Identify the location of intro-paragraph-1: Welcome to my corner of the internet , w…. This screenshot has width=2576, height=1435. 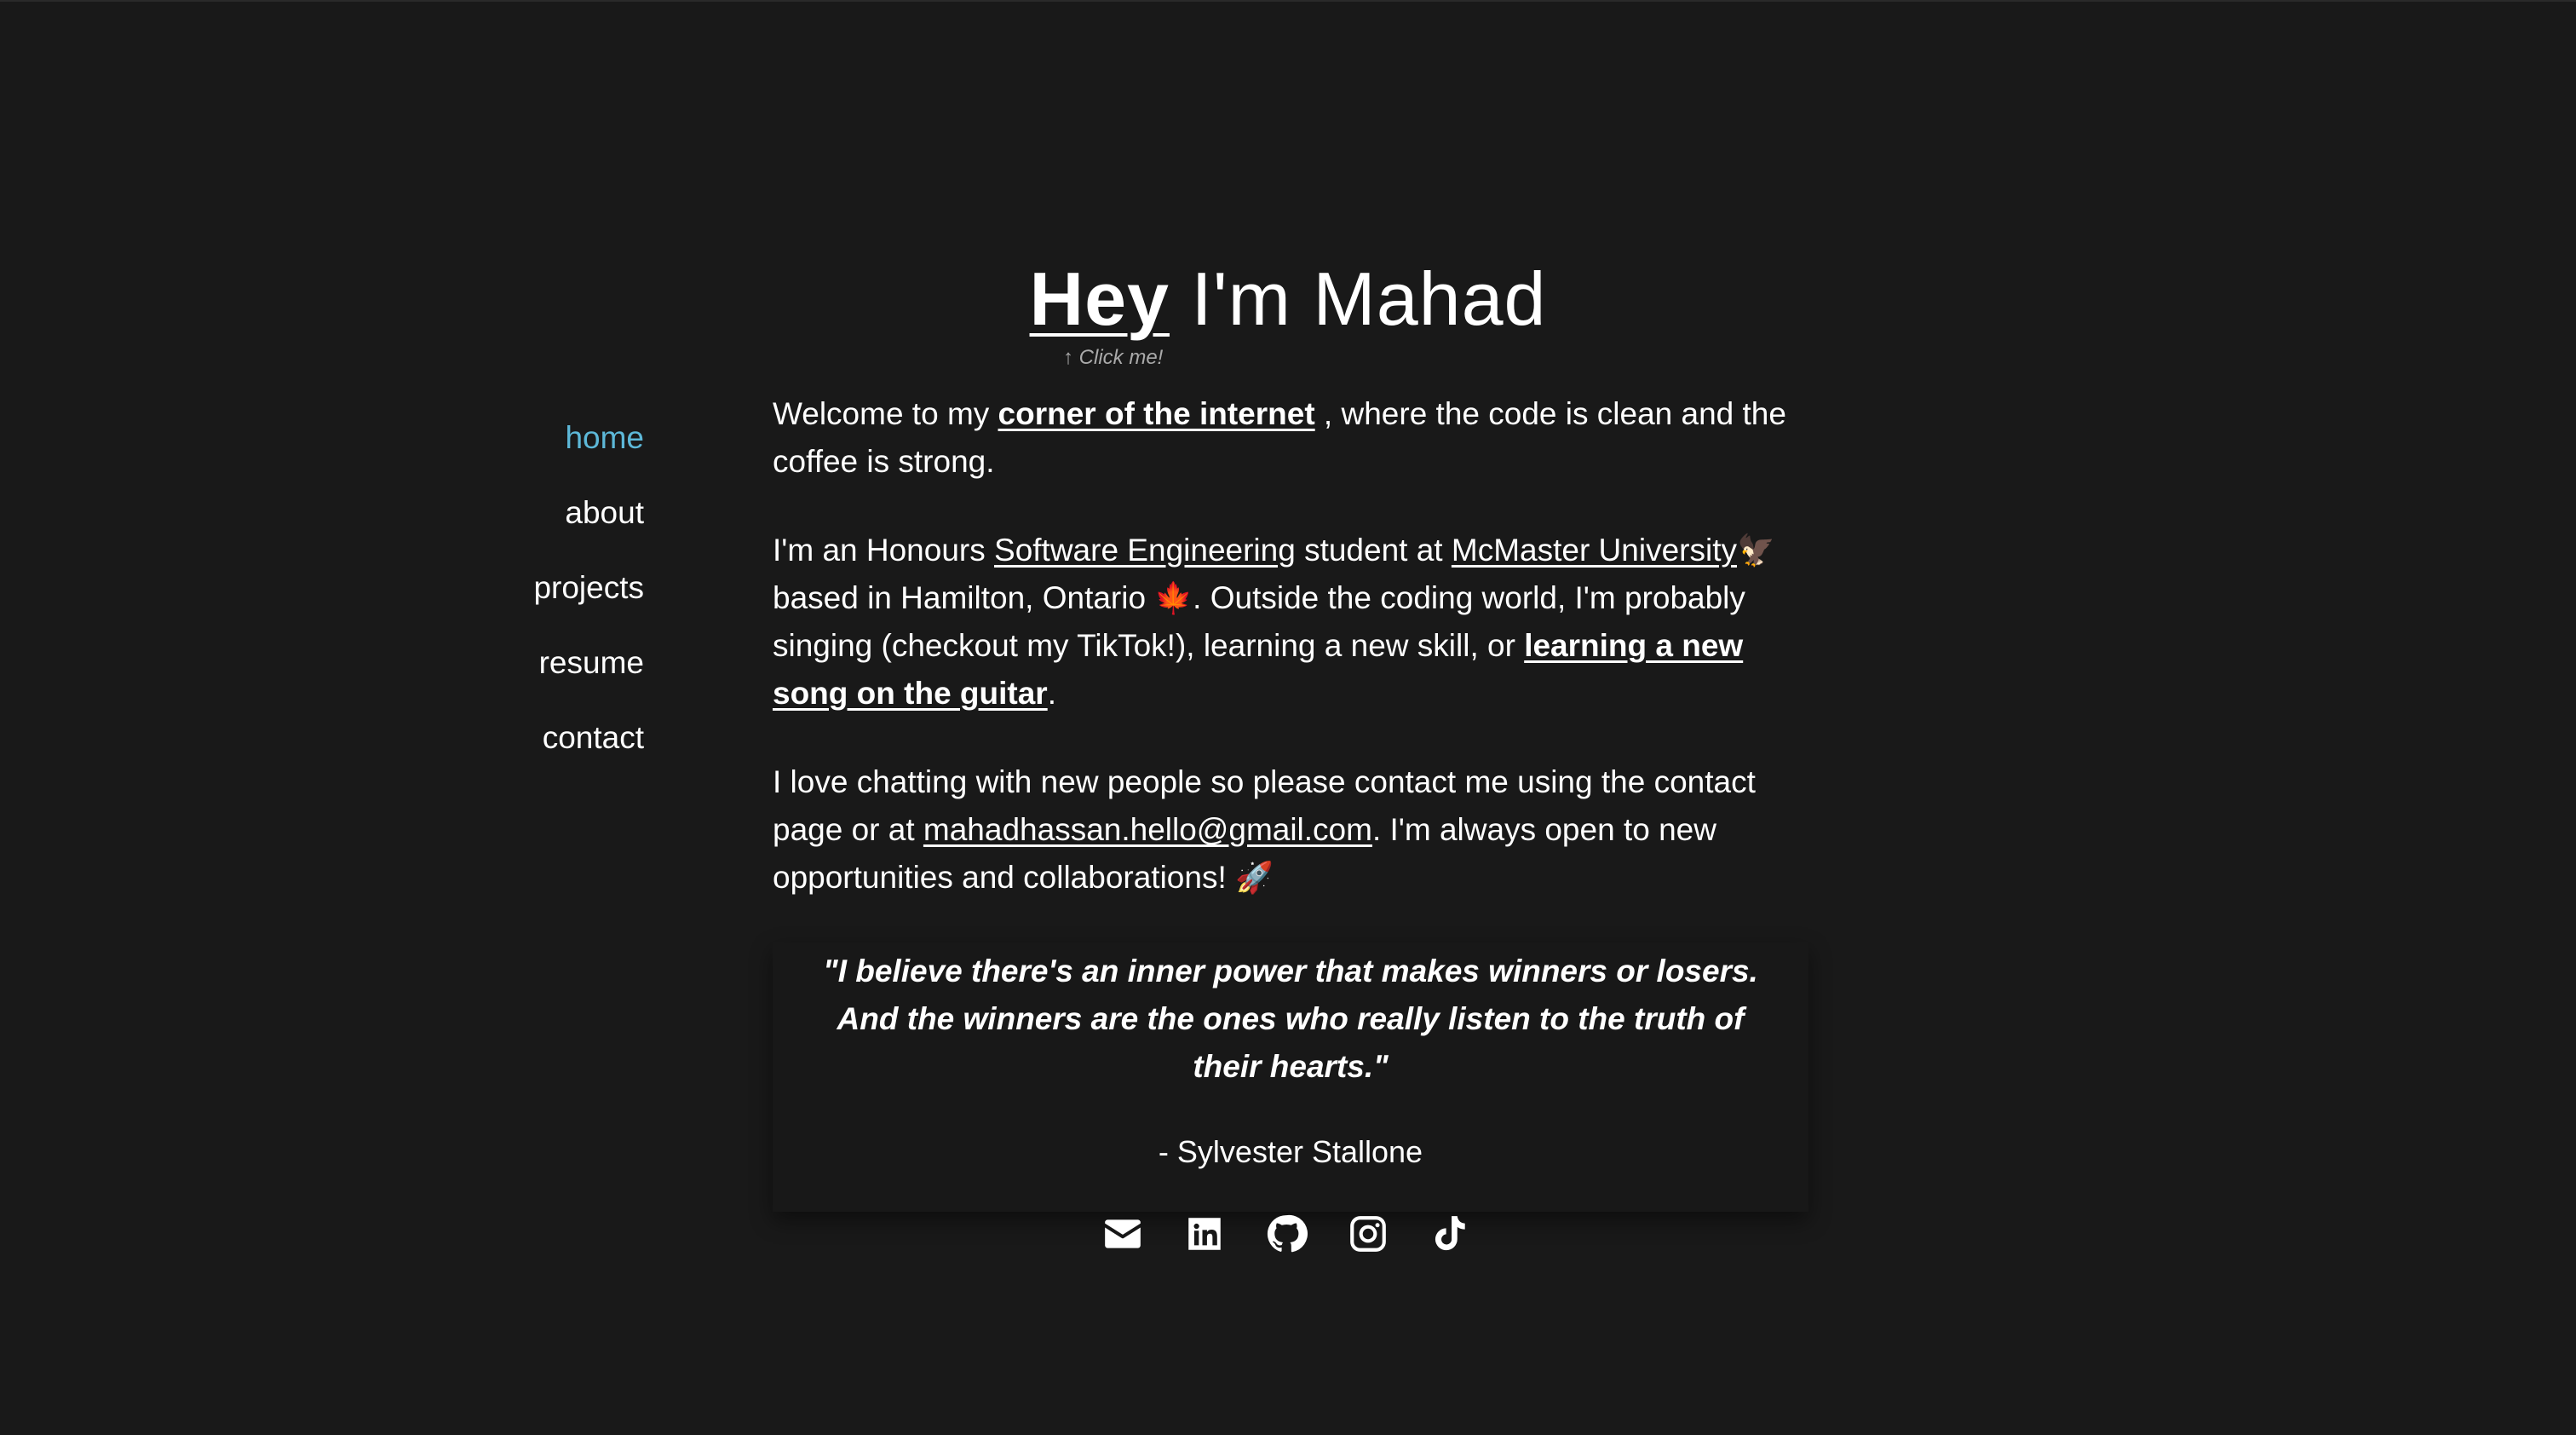
(1290, 438).